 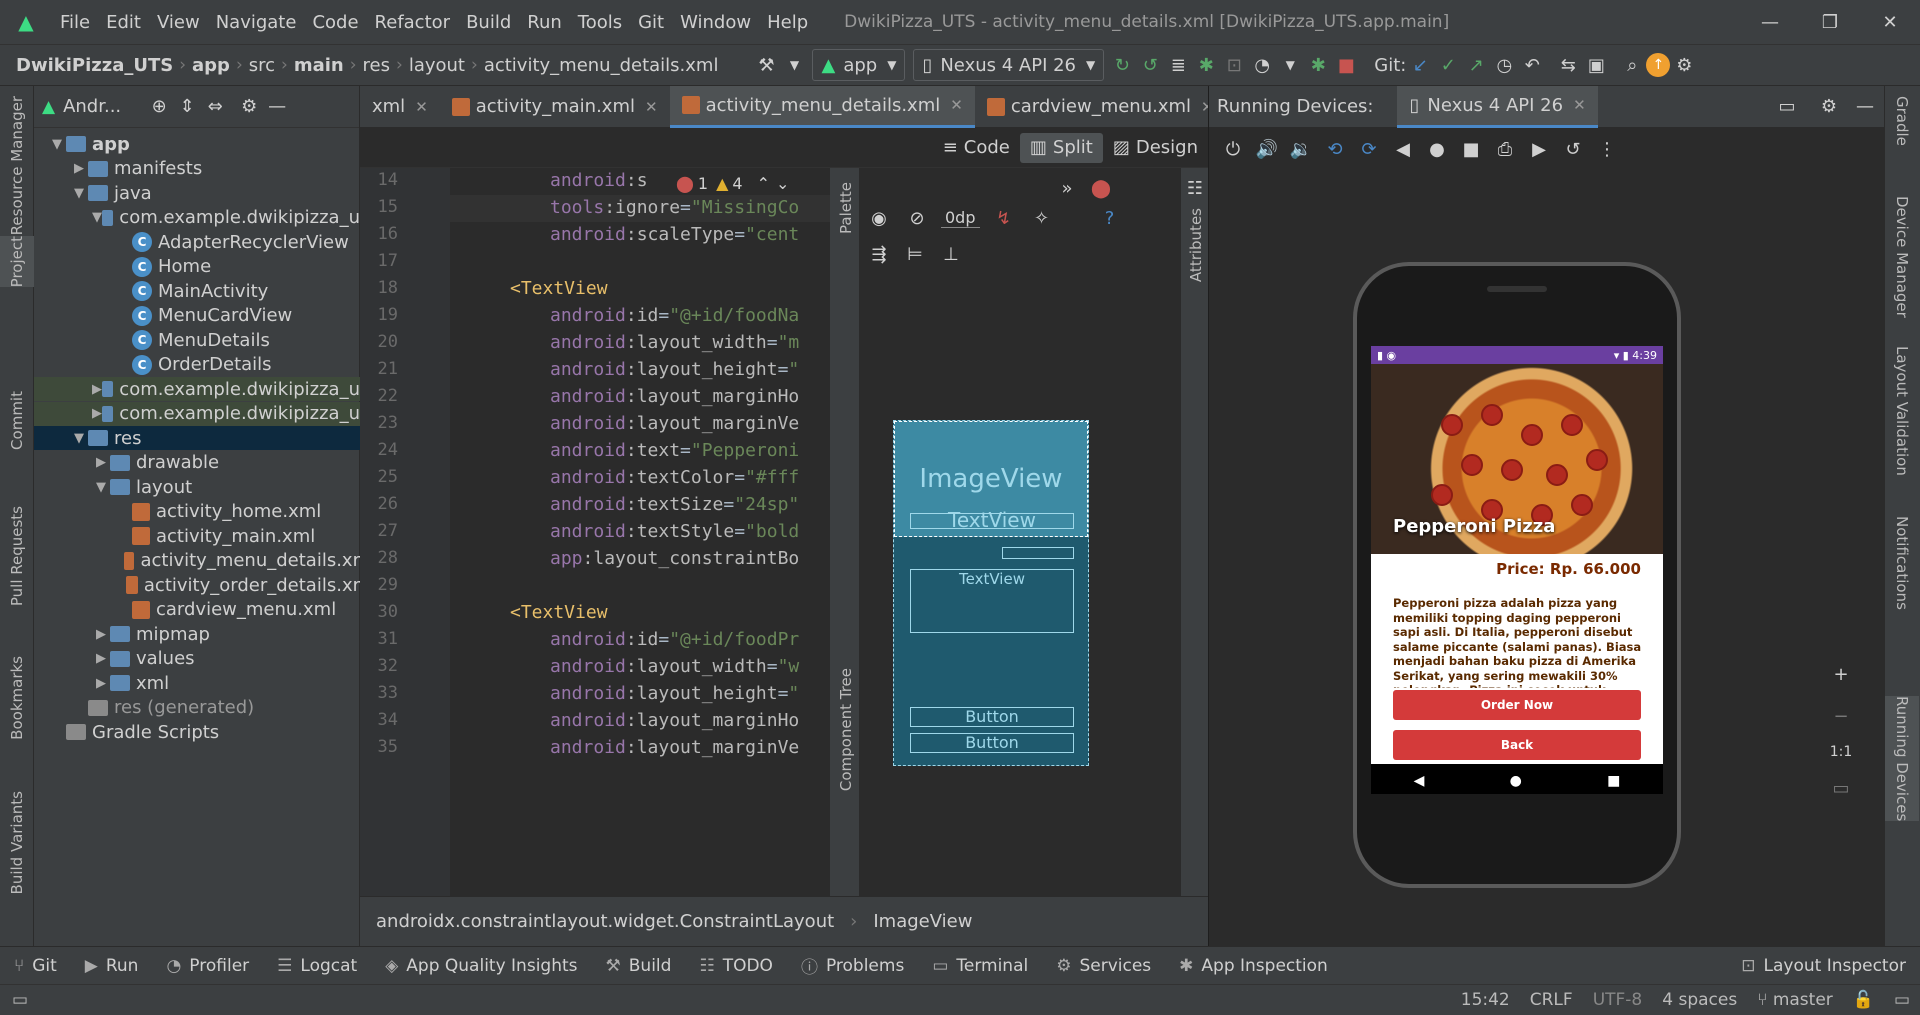 What do you see at coordinates (249, 107) in the screenshot?
I see `gear-icon: ⚙` at bounding box center [249, 107].